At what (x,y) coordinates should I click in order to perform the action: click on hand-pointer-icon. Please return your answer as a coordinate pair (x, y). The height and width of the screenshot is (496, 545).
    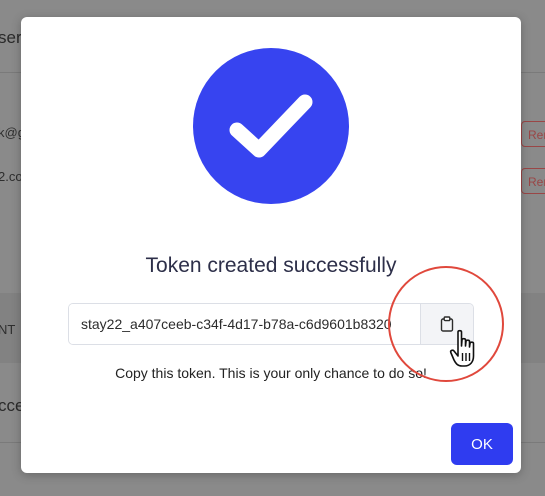
    Looking at the image, I should click on (462, 348).